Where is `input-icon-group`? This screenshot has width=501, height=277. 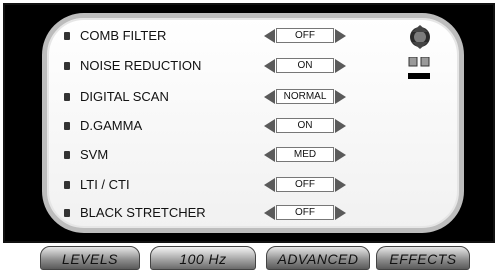 input-icon-group is located at coordinates (419, 68).